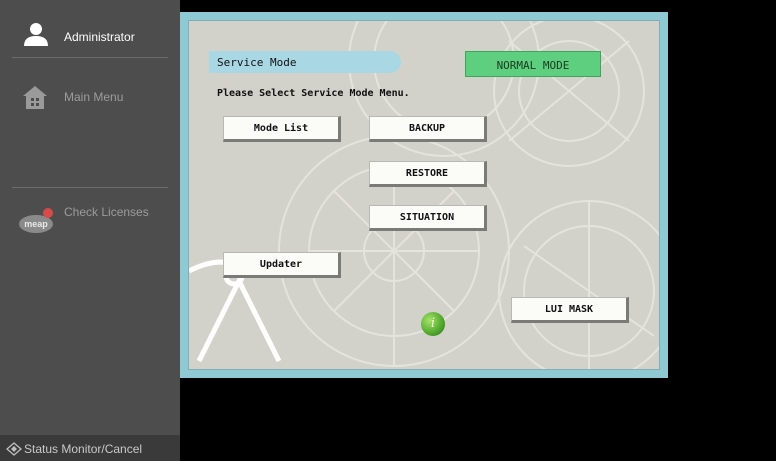 This screenshot has height=461, width=776. I want to click on status-monitor-button: Status Monitor/Cancel, so click(90, 448).